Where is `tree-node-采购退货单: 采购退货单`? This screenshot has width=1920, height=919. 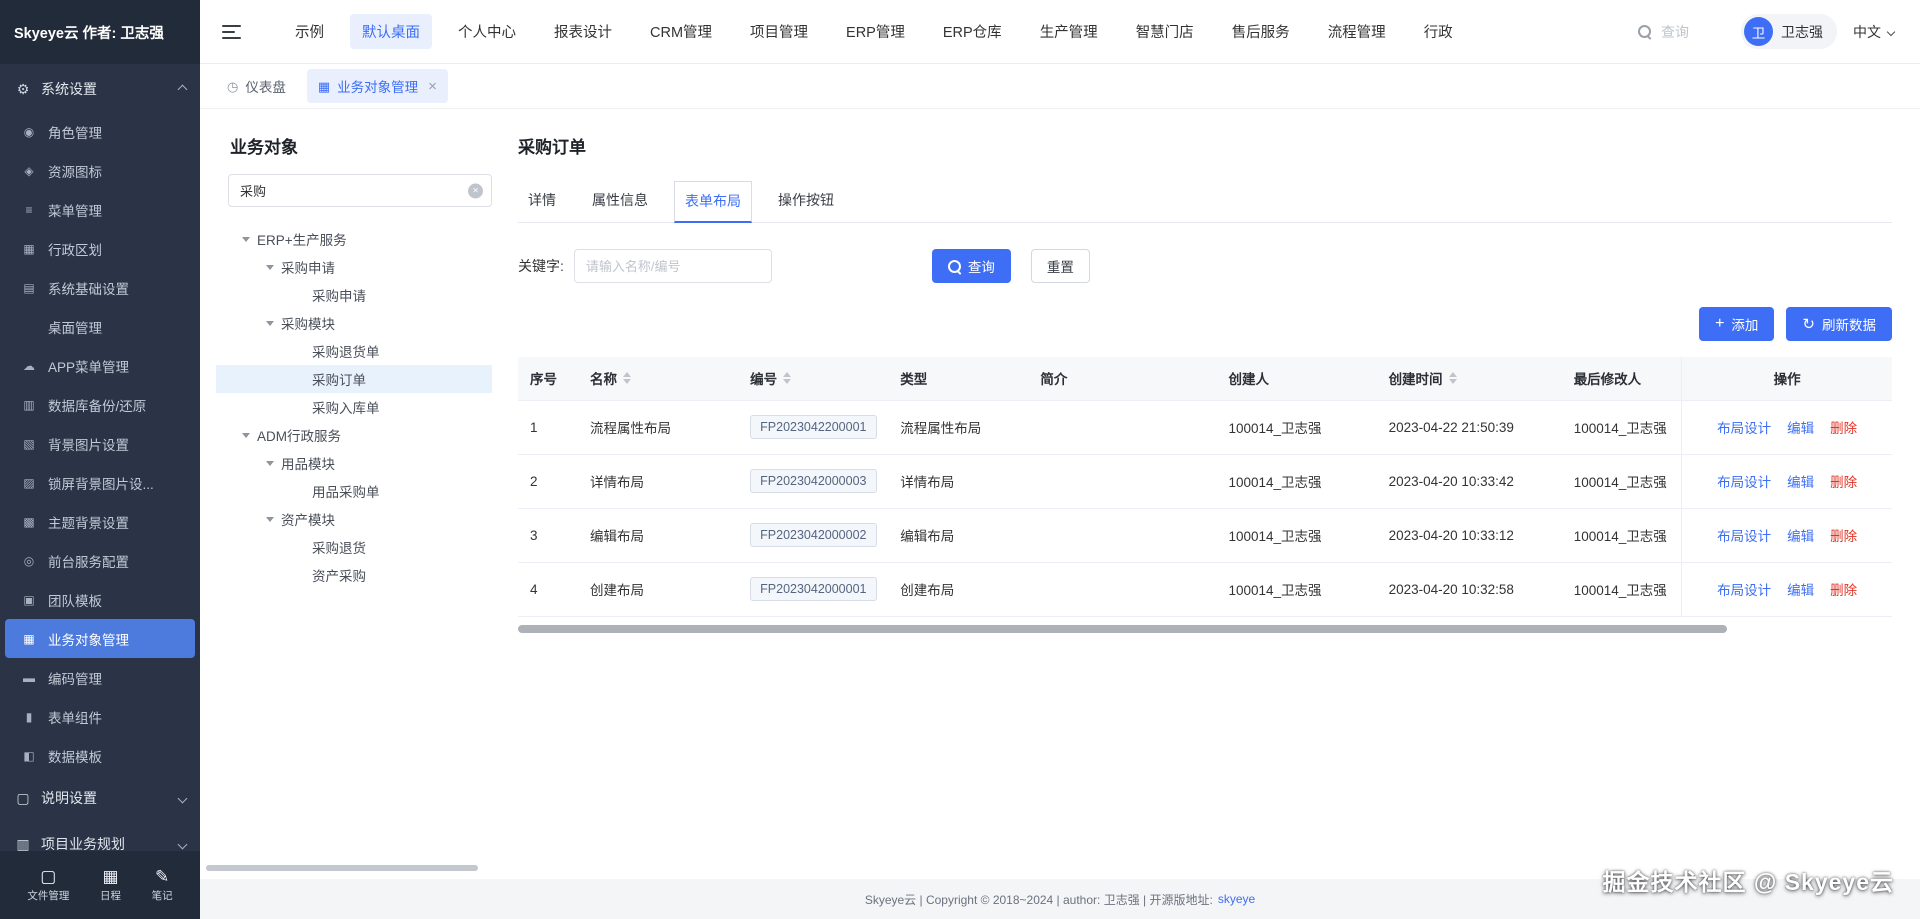 tree-node-采购退货单: 采购退货单 is located at coordinates (354, 351).